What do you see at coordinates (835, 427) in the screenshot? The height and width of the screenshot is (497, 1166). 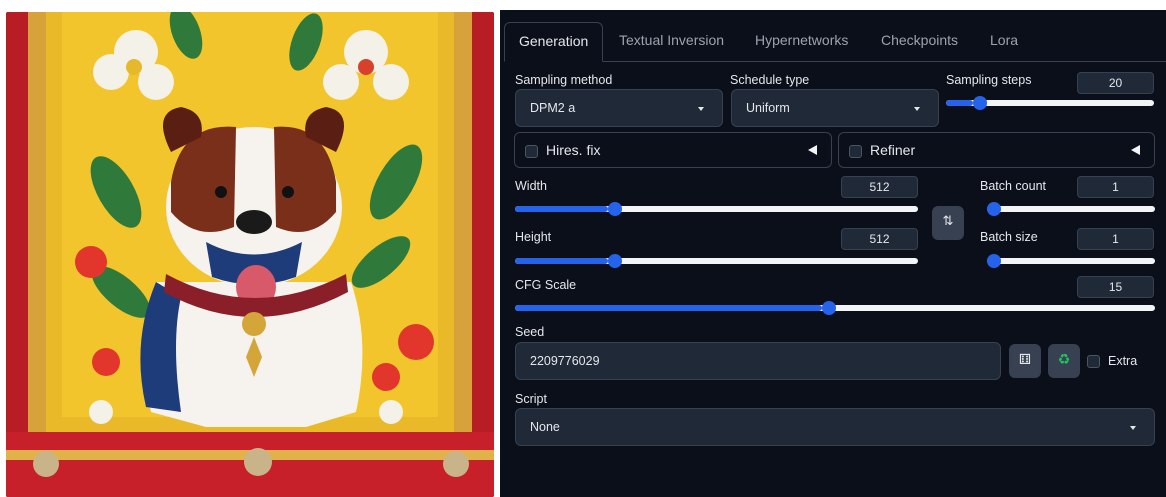 I see `script-dropdown: None` at bounding box center [835, 427].